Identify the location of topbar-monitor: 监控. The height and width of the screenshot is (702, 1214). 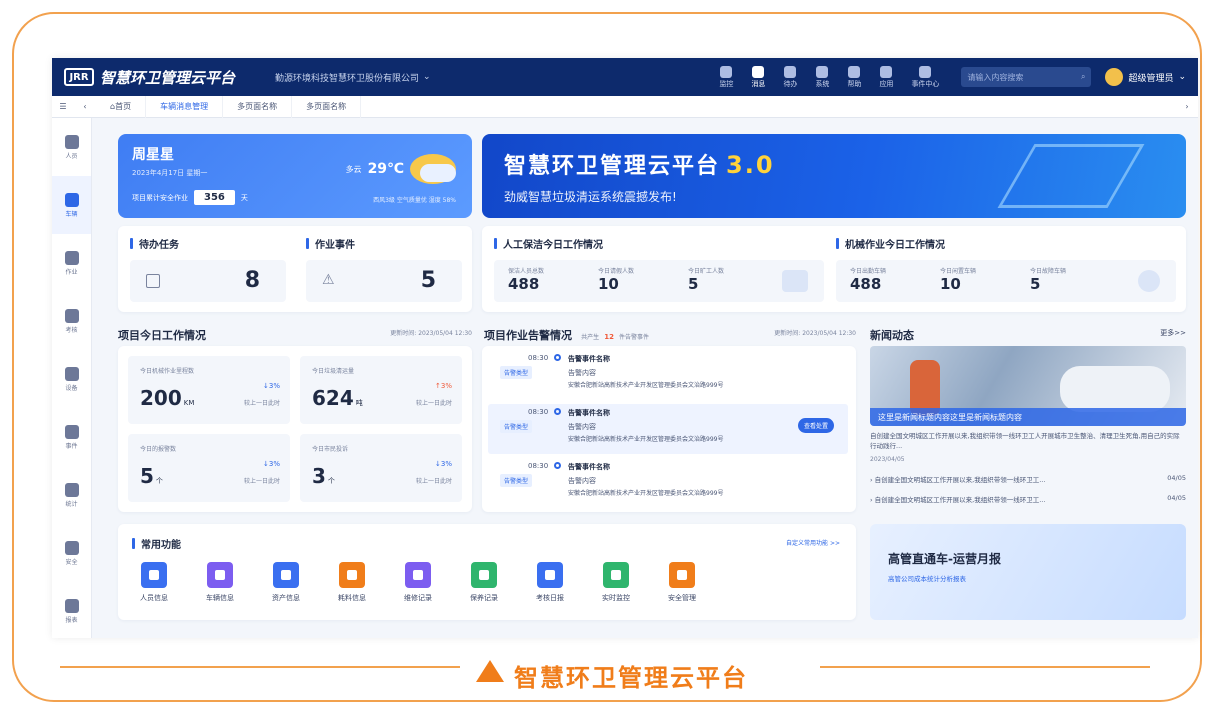
(726, 77).